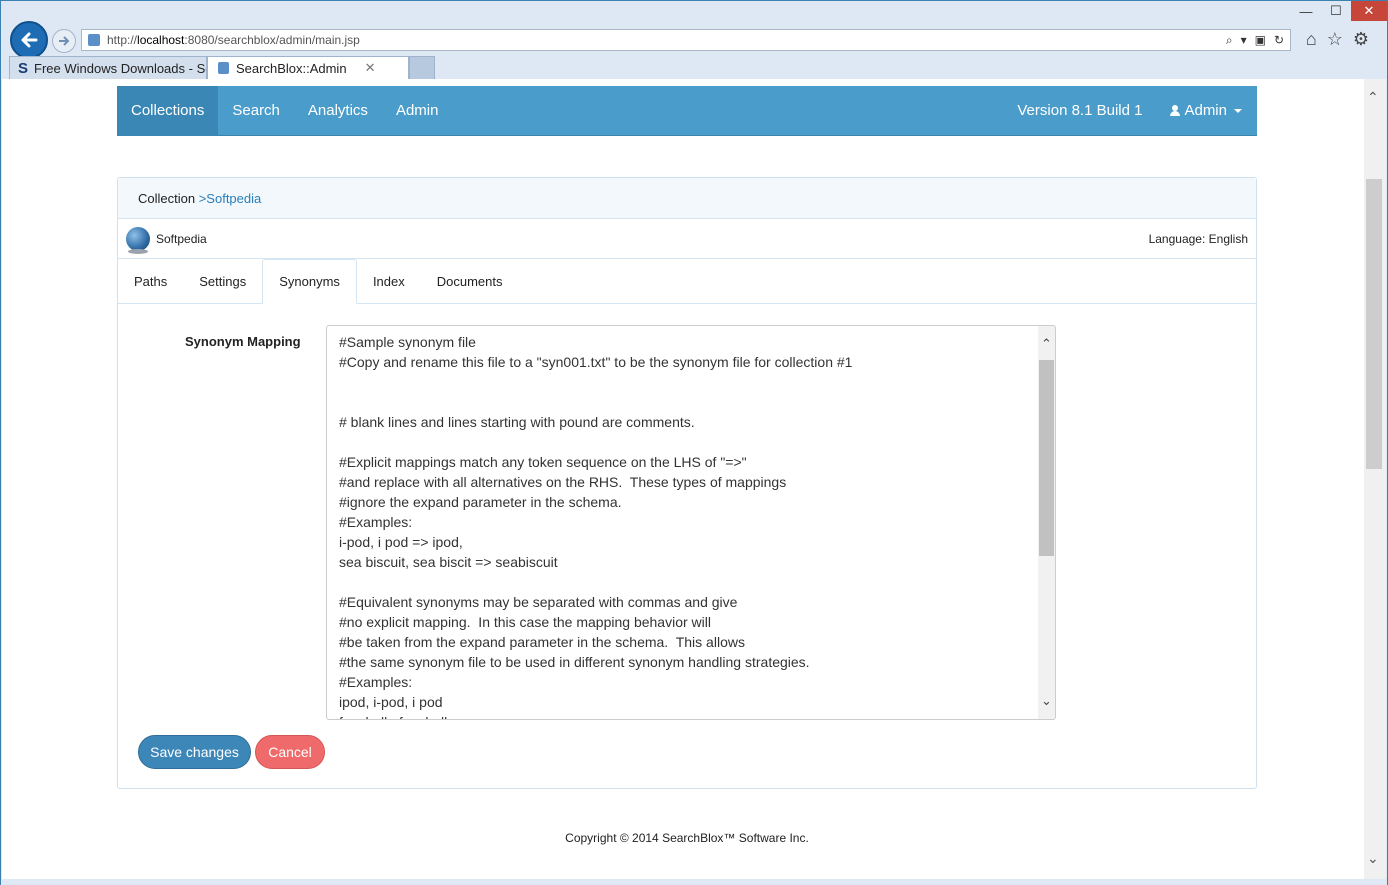 The image size is (1388, 885). What do you see at coordinates (1046, 344) in the screenshot?
I see `scroll-up-icon: ⌃` at bounding box center [1046, 344].